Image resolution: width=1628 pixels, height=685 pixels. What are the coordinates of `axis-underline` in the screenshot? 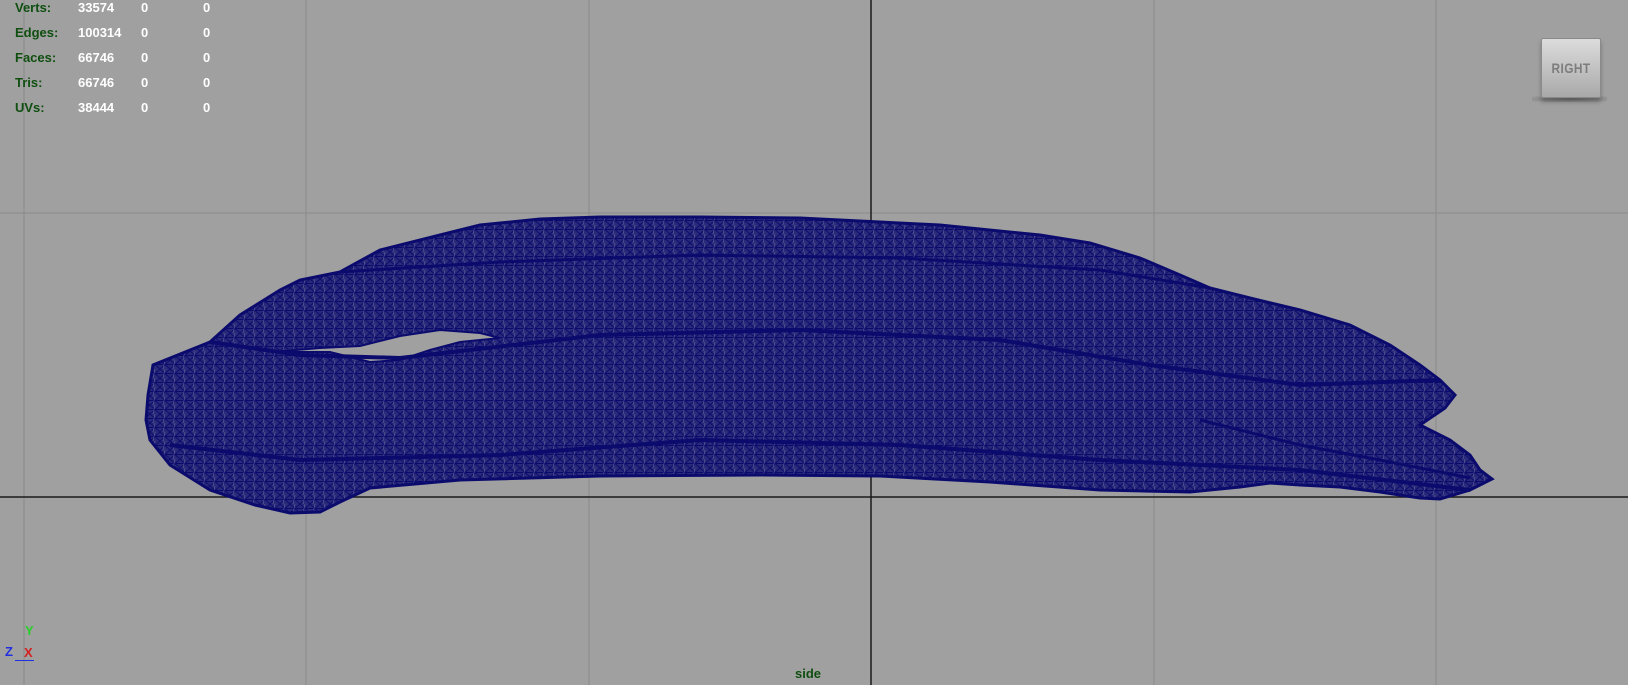 It's located at (24, 660).